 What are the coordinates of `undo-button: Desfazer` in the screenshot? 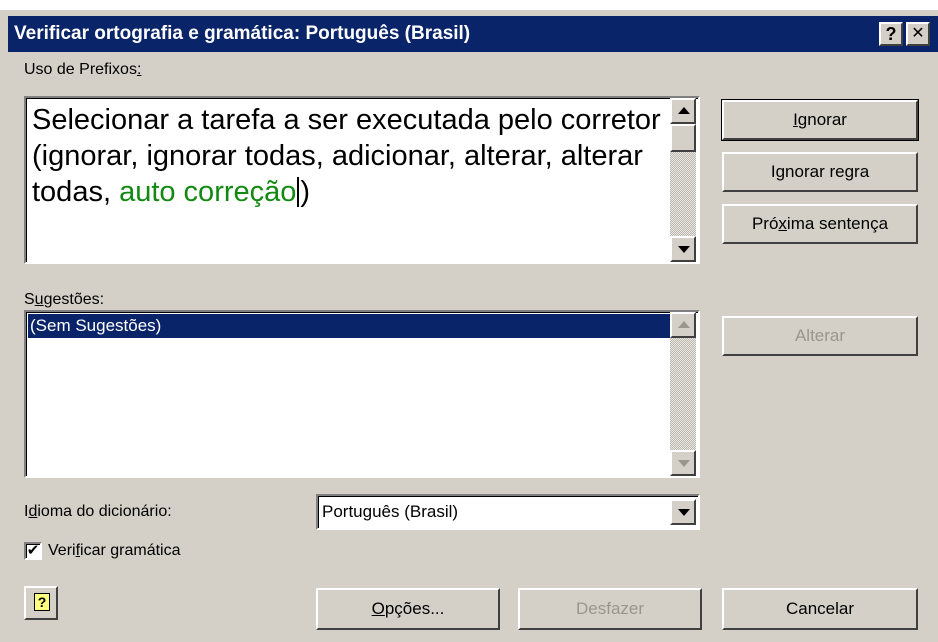 It's located at (610, 609).